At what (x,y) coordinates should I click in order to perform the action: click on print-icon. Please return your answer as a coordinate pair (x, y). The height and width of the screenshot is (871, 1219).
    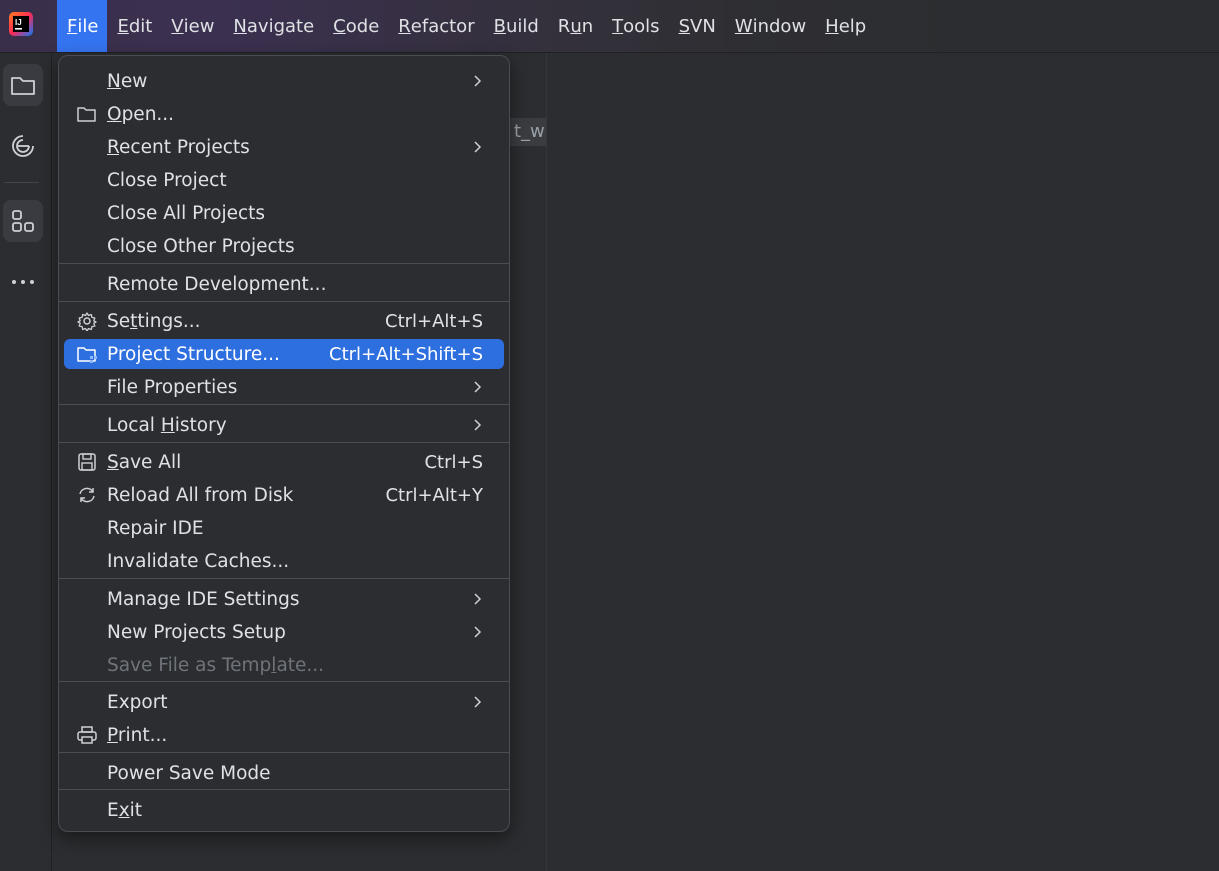
    Looking at the image, I should click on (87, 735).